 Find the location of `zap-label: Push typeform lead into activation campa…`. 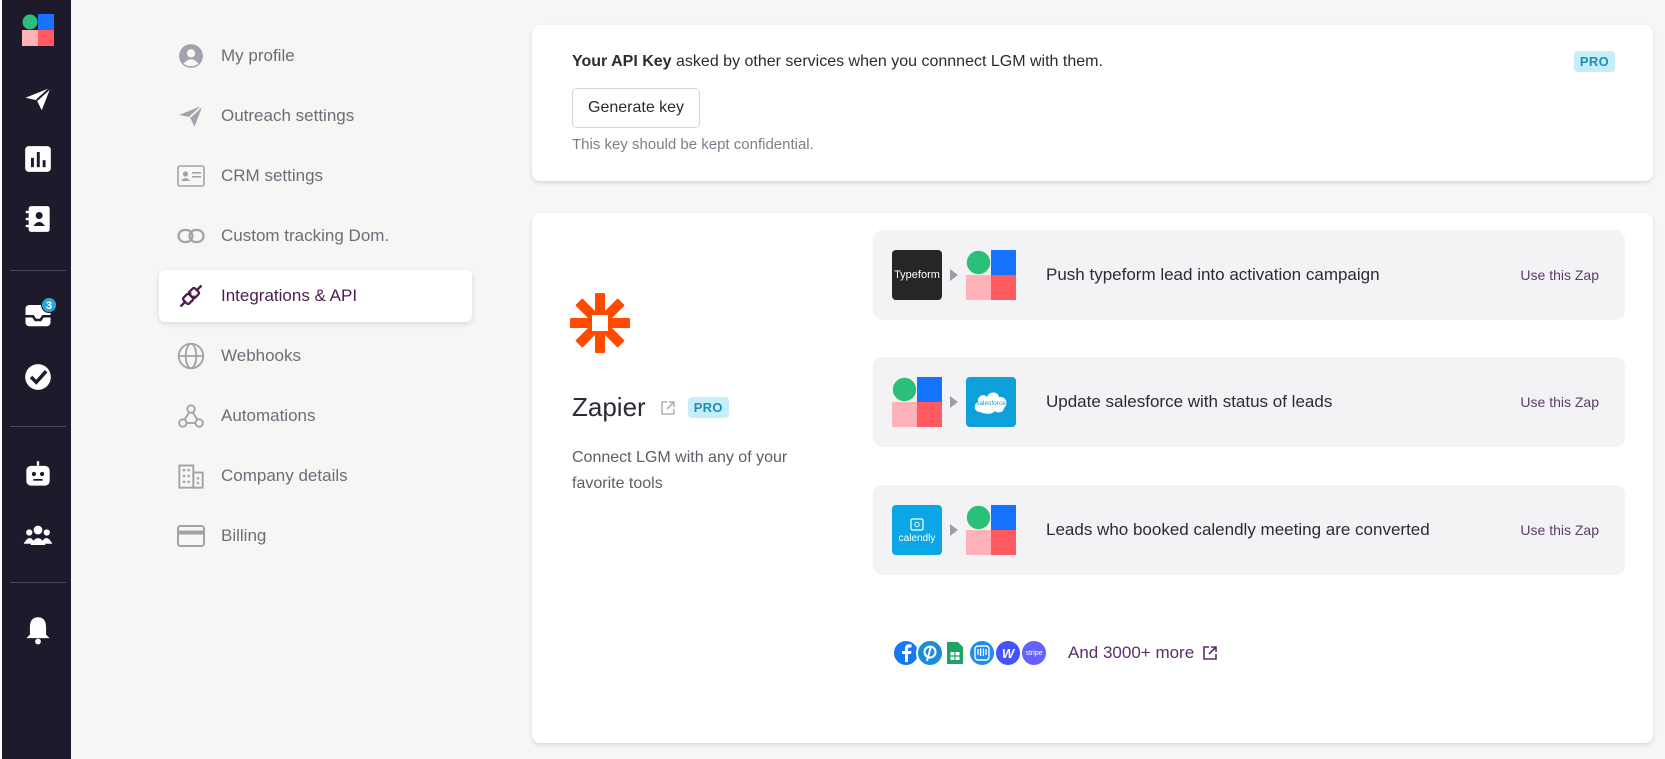

zap-label: Push typeform lead into activation campa… is located at coordinates (1213, 274).